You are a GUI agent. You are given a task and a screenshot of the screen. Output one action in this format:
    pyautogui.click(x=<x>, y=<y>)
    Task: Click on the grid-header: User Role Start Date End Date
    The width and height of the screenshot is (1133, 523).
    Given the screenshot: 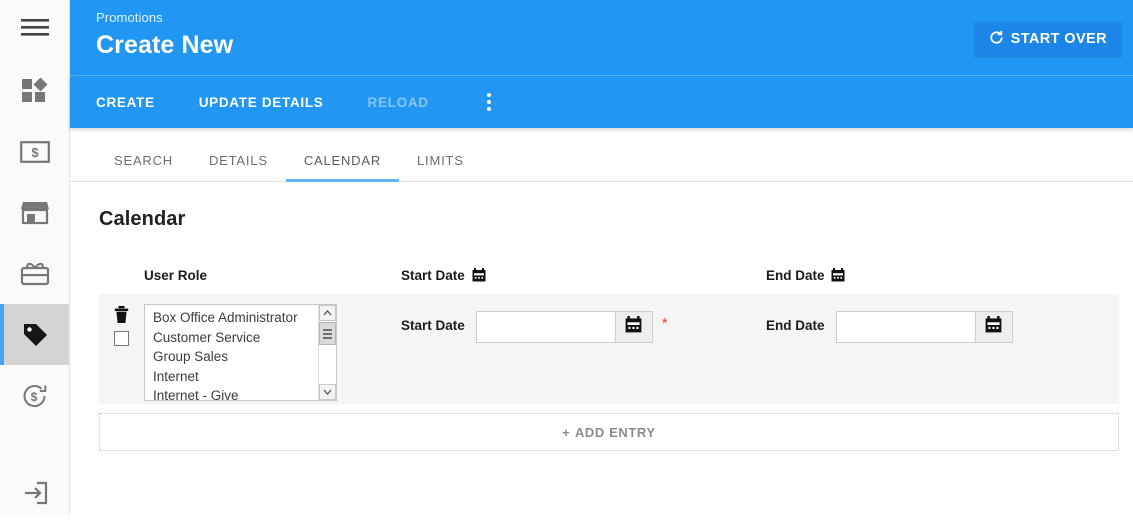 What is the action you would take?
    pyautogui.click(x=616, y=276)
    